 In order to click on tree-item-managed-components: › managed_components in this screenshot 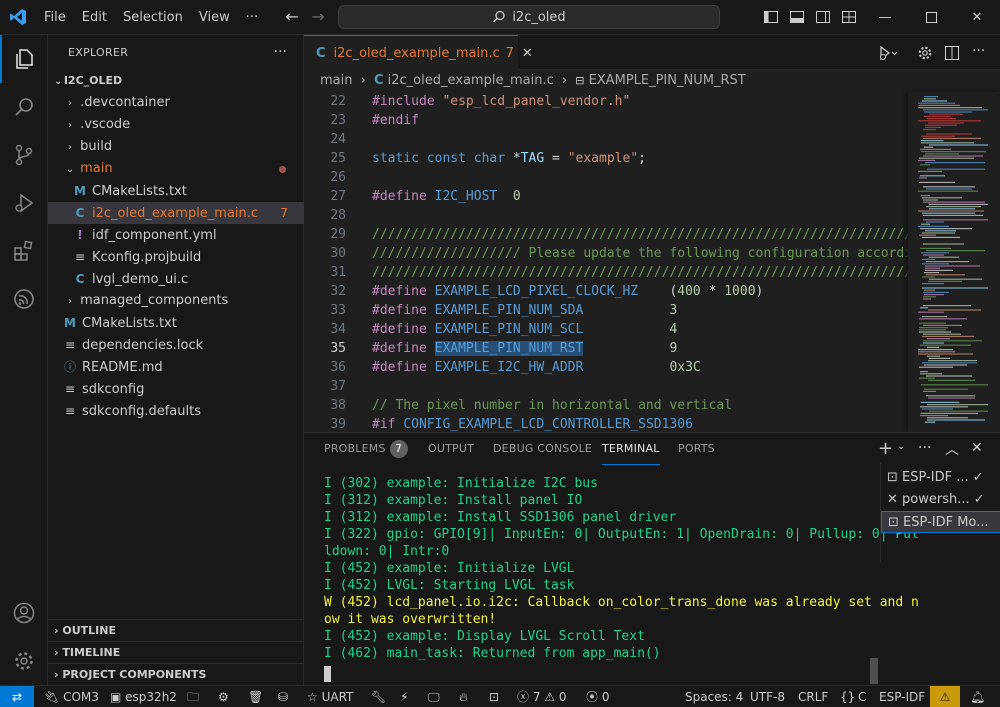, I will do `click(176, 301)`.